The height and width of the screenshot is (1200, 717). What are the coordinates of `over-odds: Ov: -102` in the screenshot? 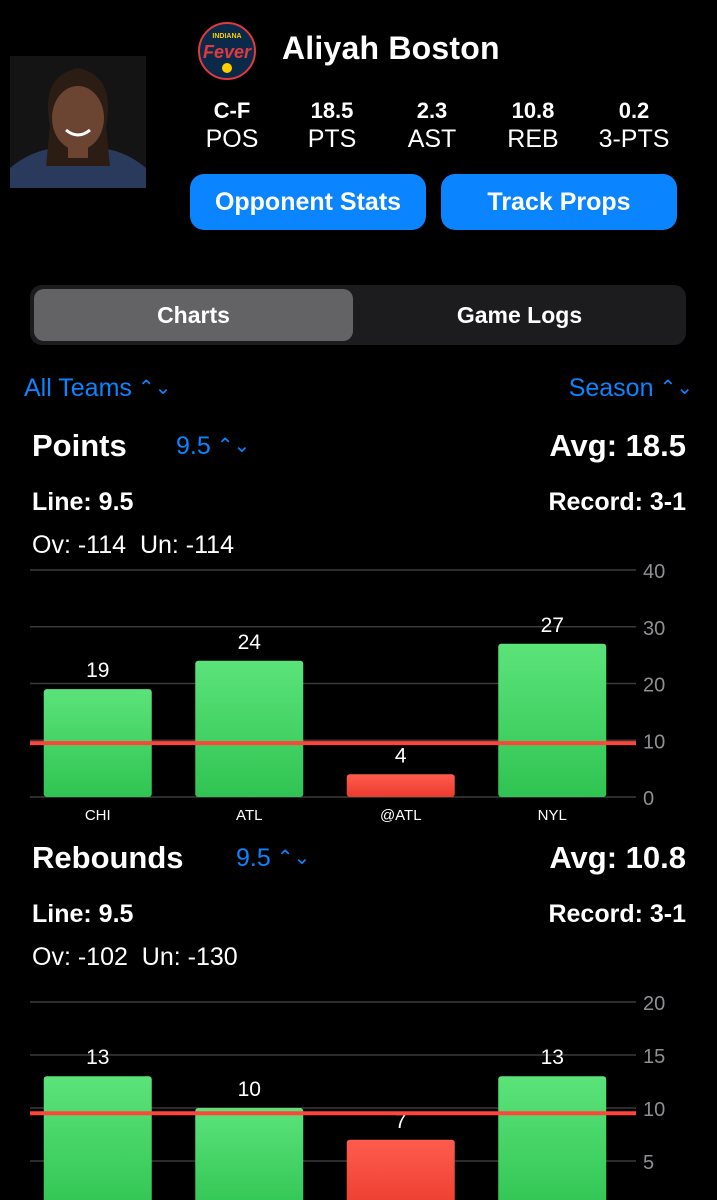 It's located at (80, 957).